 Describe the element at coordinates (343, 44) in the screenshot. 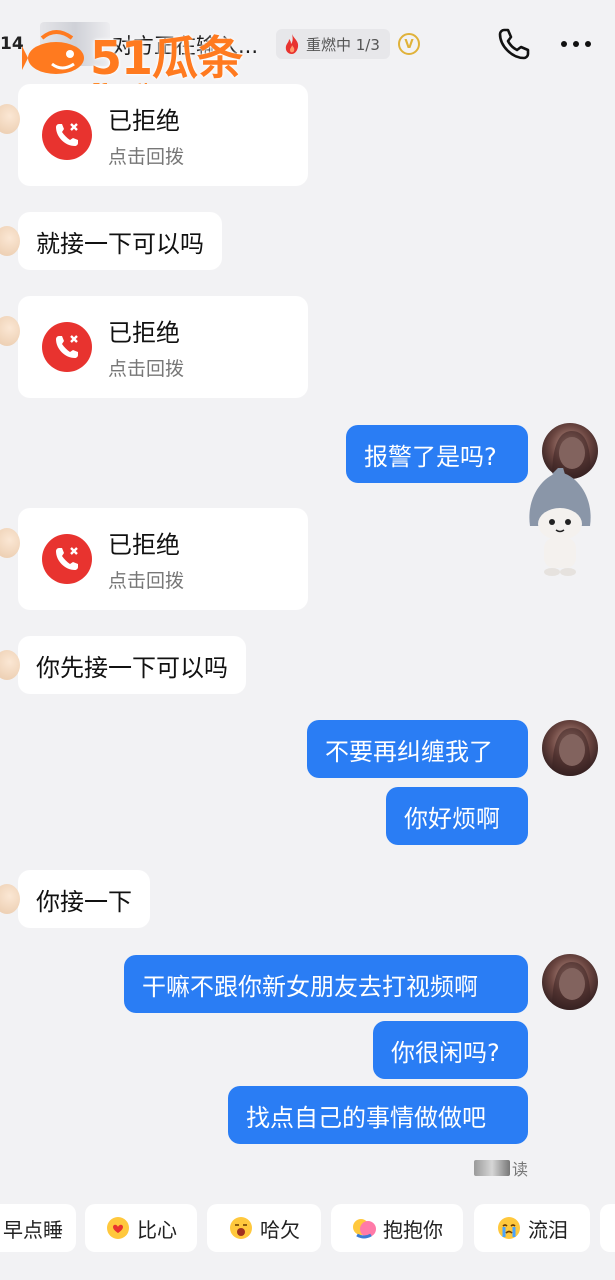

I see `streak-status-text: 重燃中 1/3` at that location.